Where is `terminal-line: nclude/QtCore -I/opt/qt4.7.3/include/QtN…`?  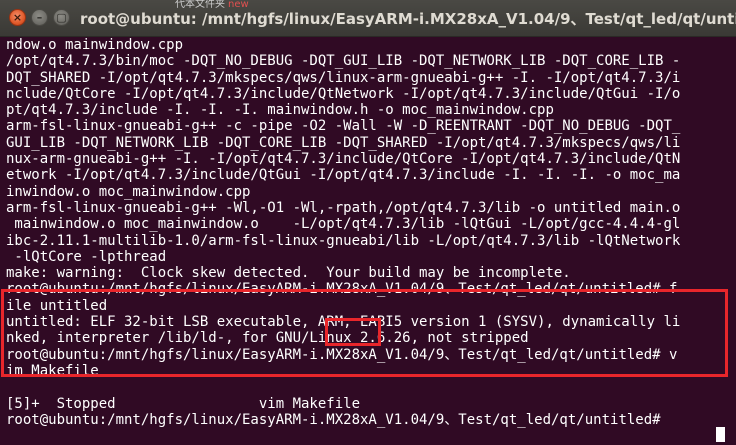 terminal-line: nclude/QtCore -I/opt/qt4.7.3/include/QtN… is located at coordinates (343, 93).